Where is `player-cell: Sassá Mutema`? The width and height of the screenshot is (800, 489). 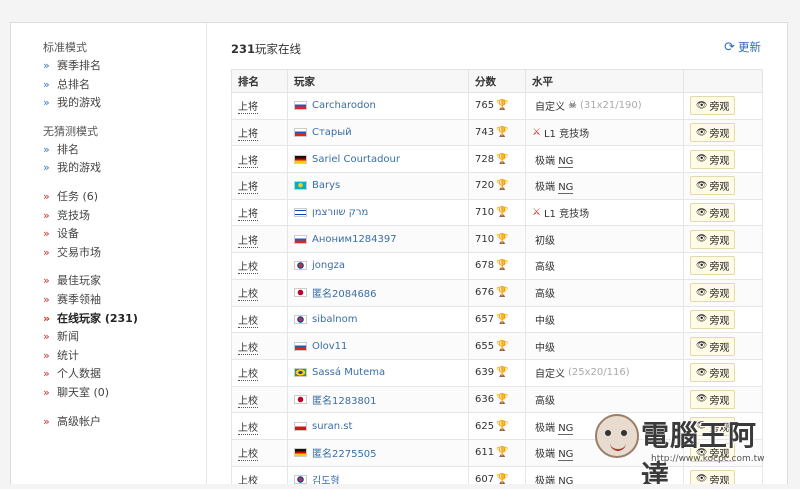 player-cell: Sassá Mutema is located at coordinates (378, 372).